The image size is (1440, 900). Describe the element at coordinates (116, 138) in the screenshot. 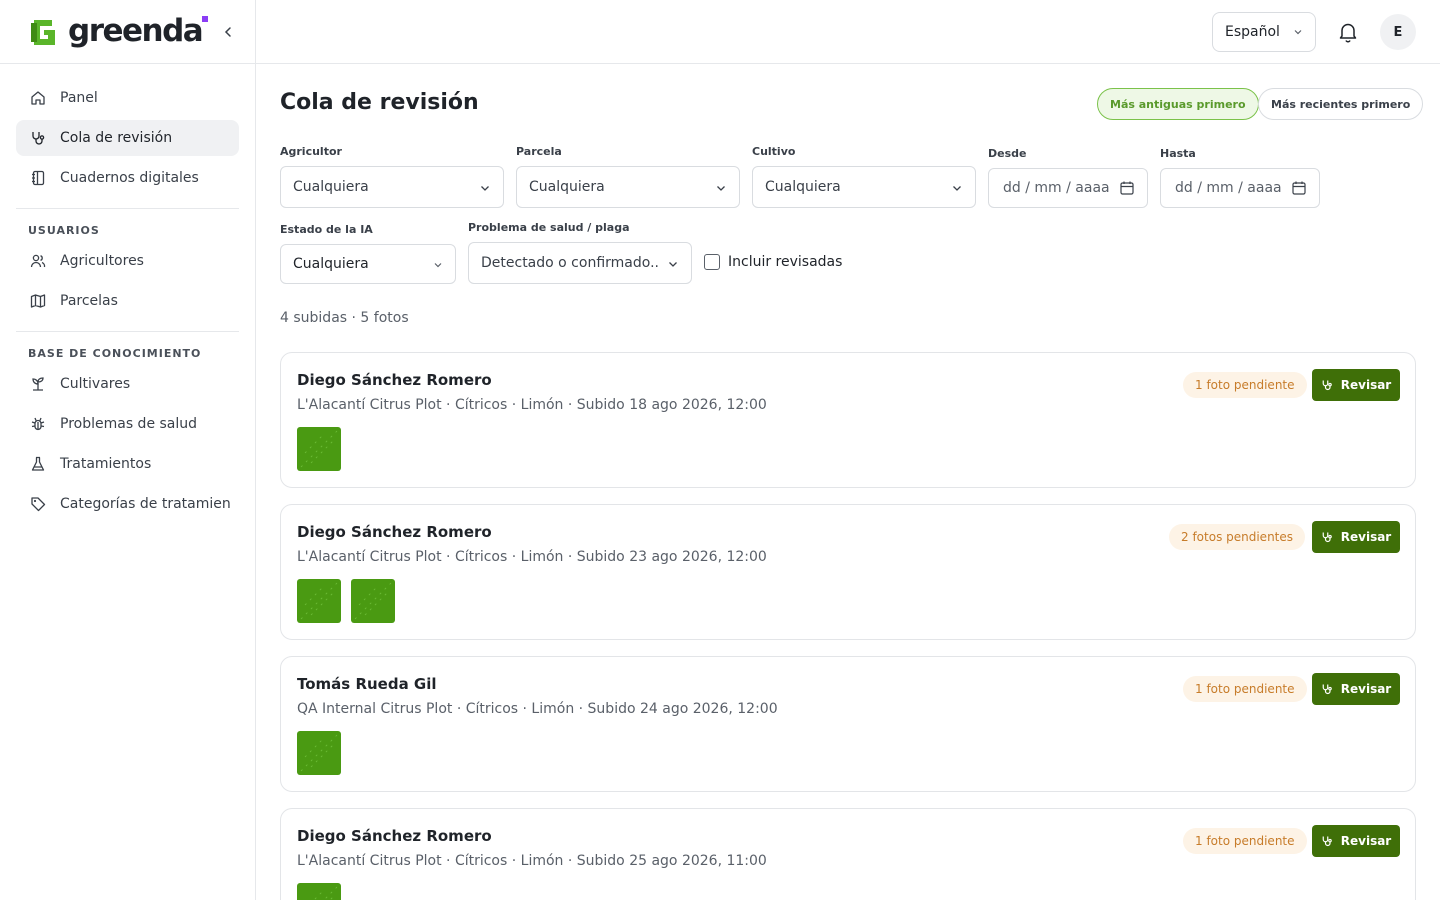

I see `sidebar-item-label: Cola de revisión` at that location.